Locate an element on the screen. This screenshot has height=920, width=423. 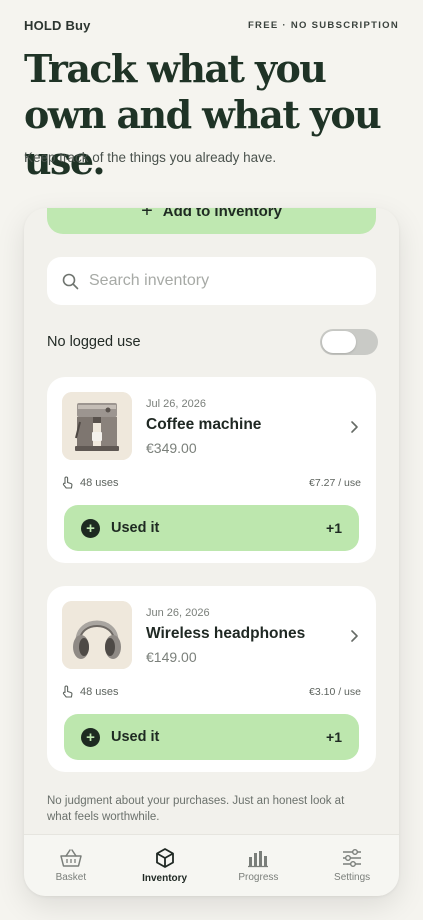
tab-label: Inventory is located at coordinates (165, 878).